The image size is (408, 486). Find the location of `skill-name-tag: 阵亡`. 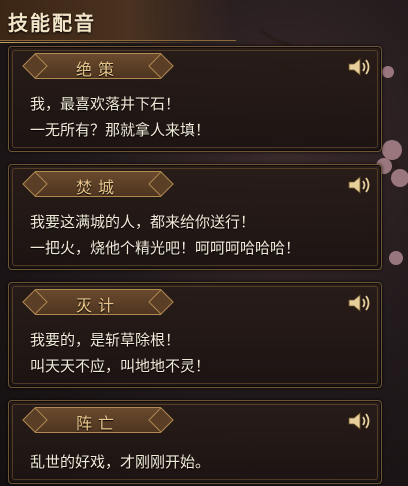

skill-name-tag: 阵亡 is located at coordinates (98, 420).